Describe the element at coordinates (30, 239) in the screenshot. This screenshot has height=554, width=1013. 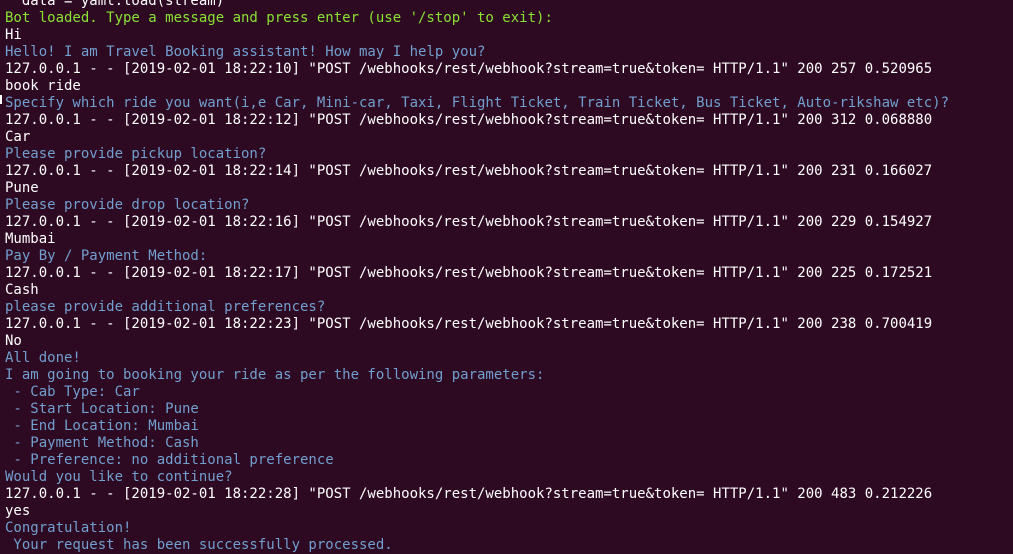
I see `terminal-line: Mumbai` at that location.